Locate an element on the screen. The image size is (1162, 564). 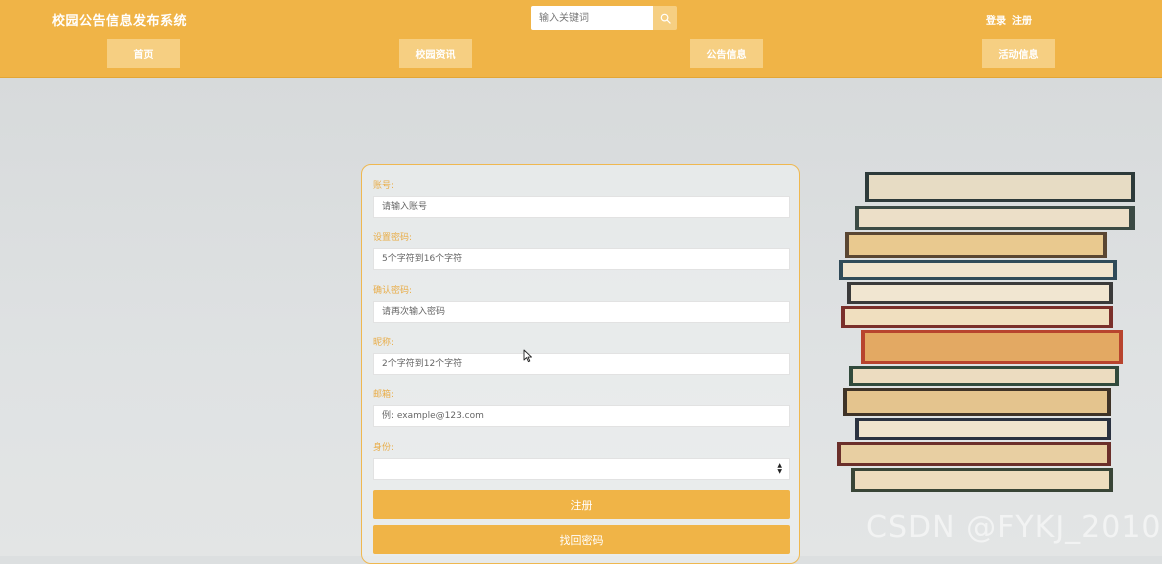
email-label: 邮箱: is located at coordinates (384, 395).